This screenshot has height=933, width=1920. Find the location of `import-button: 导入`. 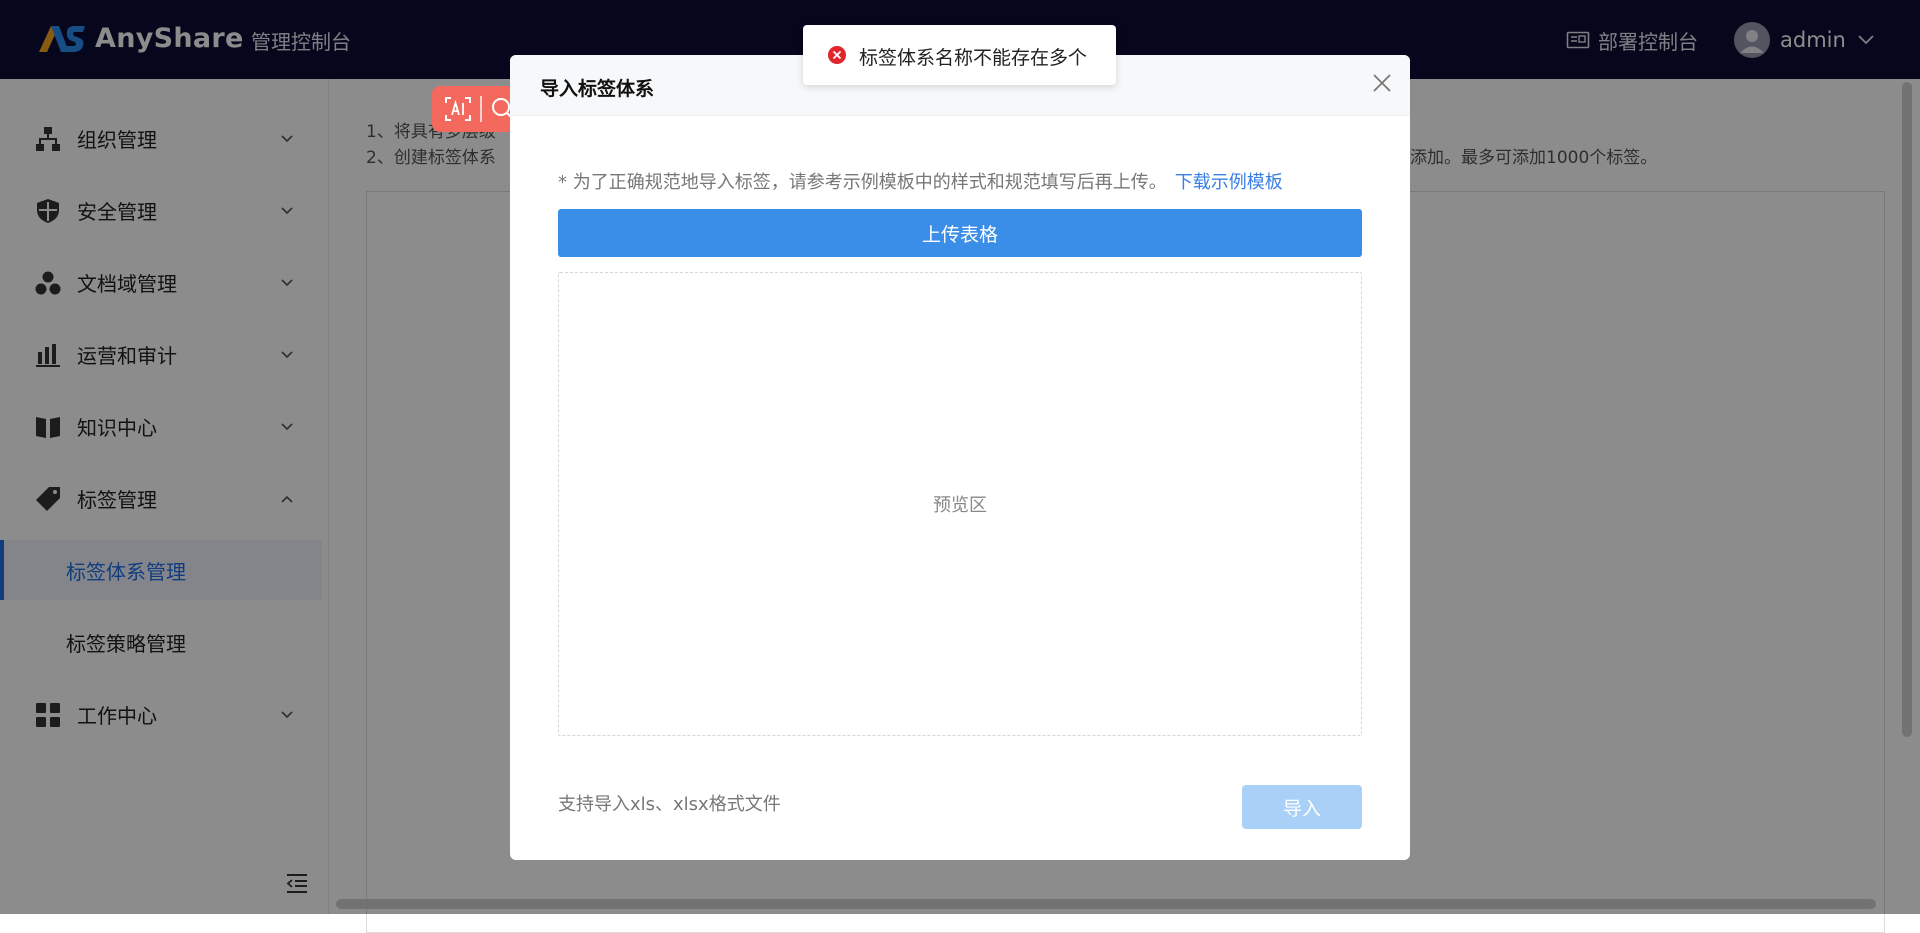

import-button: 导入 is located at coordinates (1302, 807).